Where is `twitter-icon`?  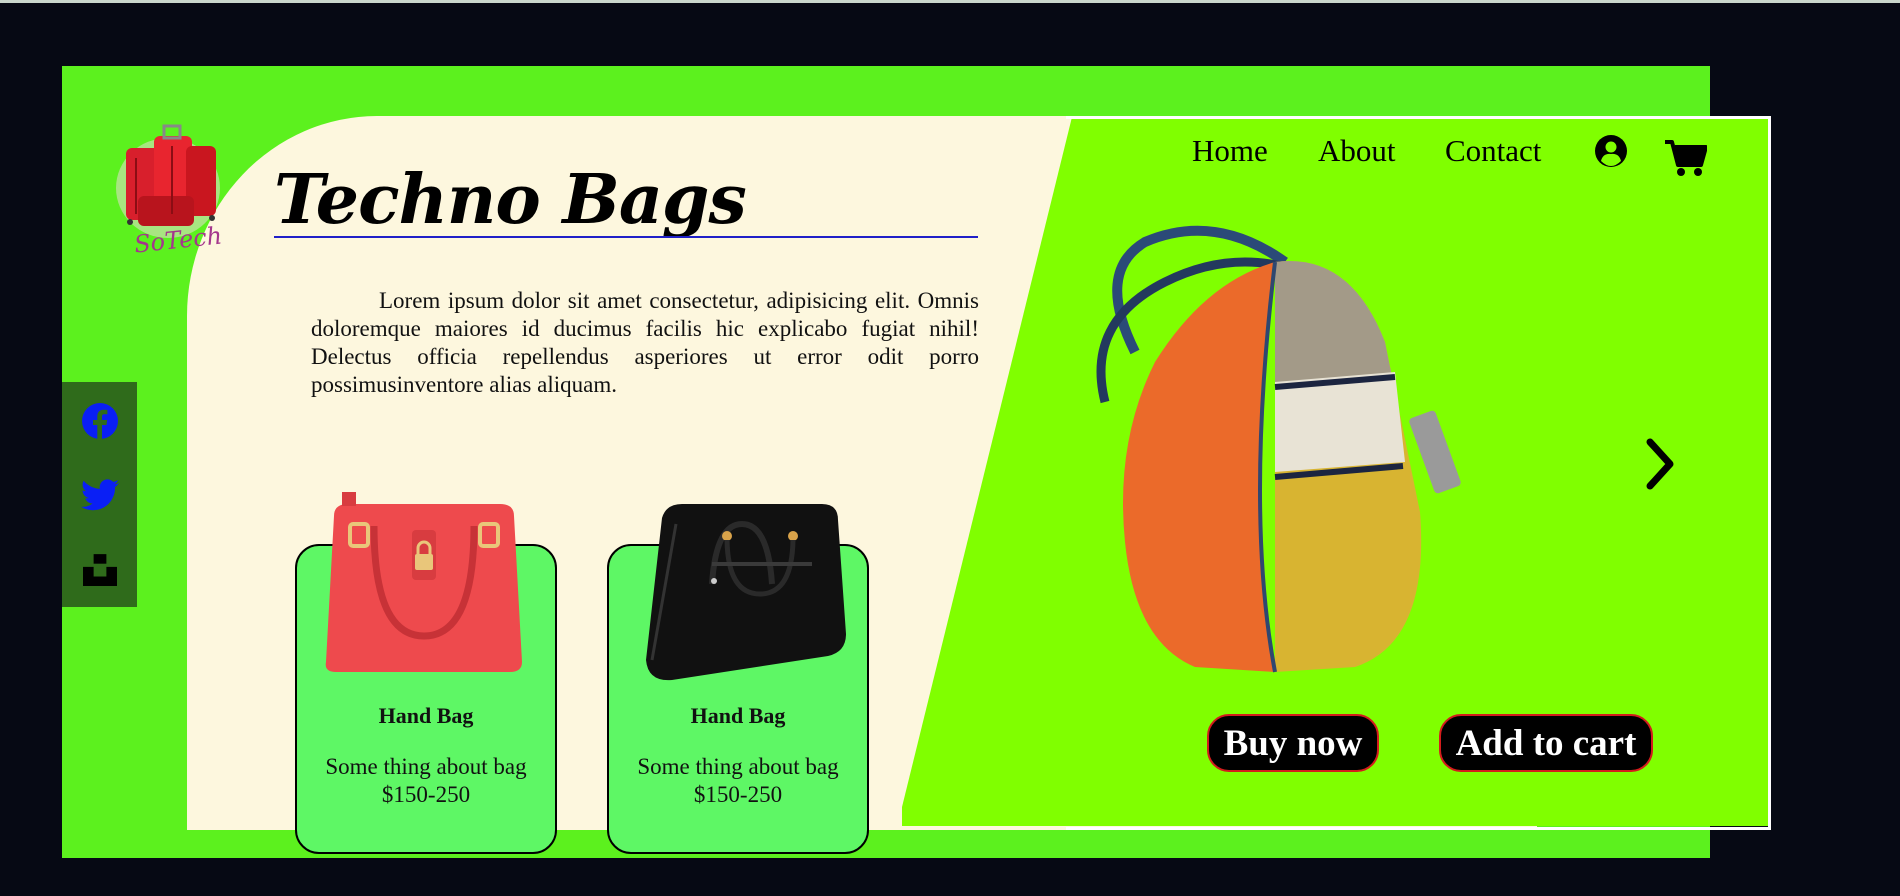
twitter-icon is located at coordinates (100, 495).